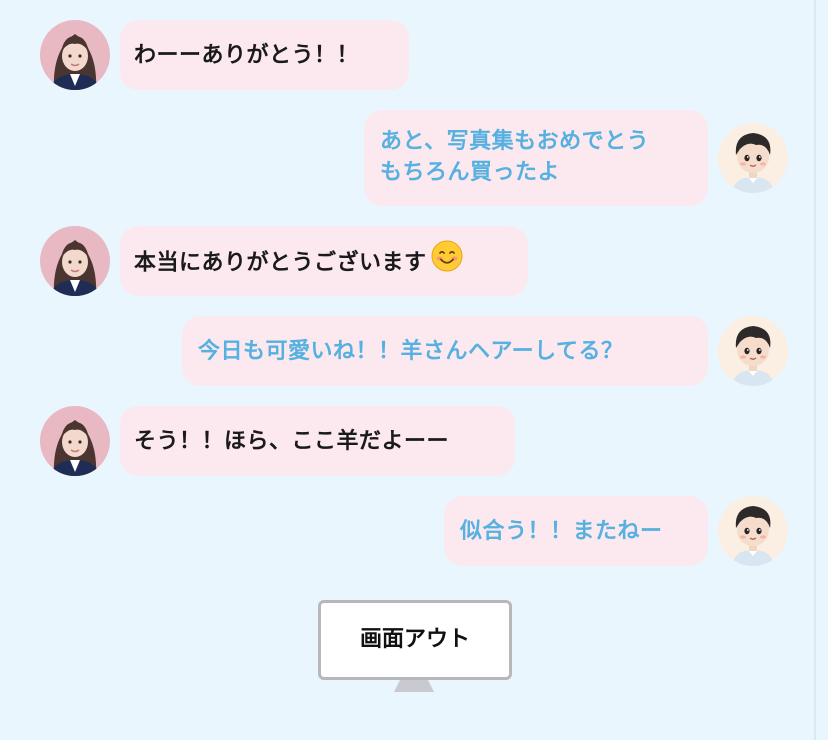 The height and width of the screenshot is (740, 828). I want to click on scrollbar-track, so click(815, 370).